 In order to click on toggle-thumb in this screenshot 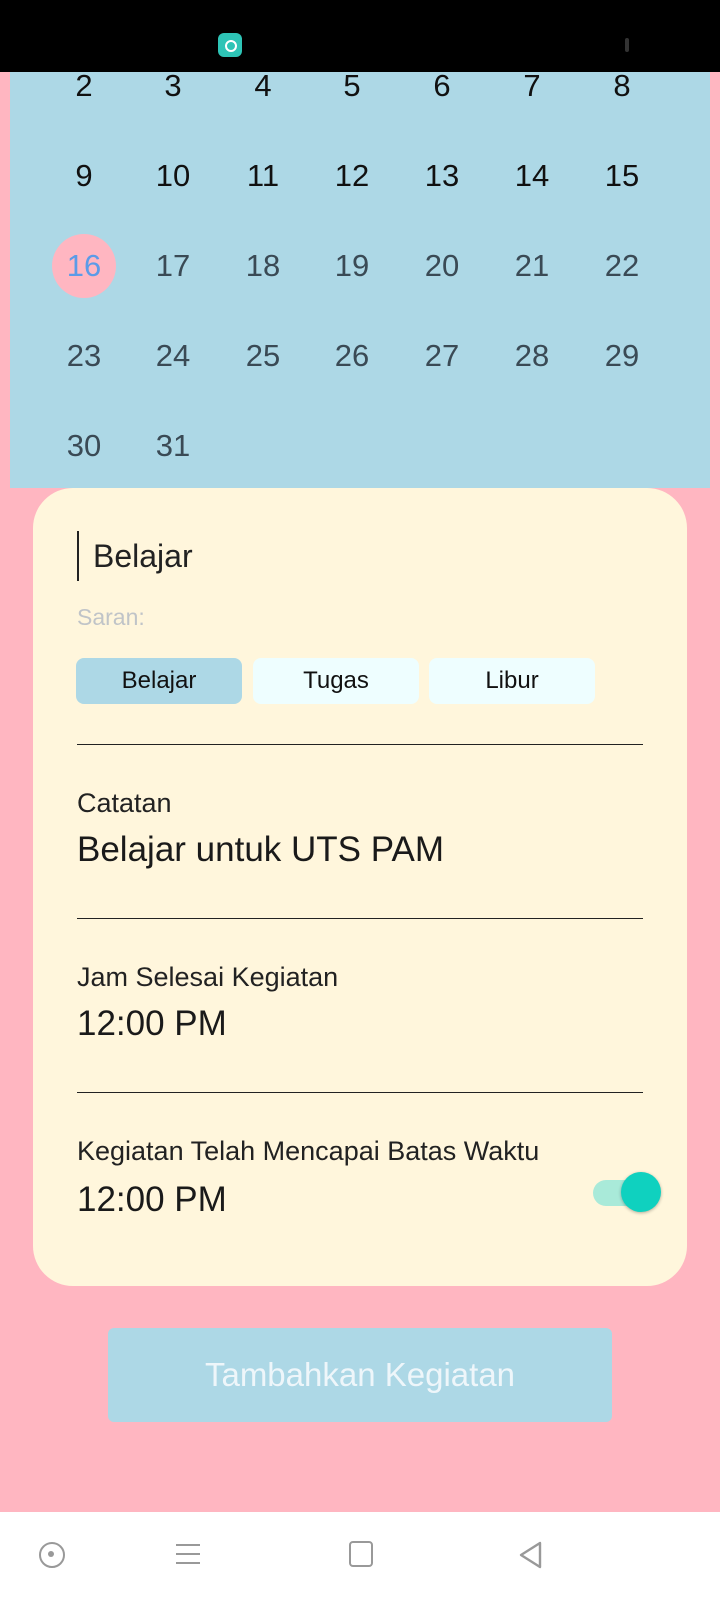, I will do `click(641, 1192)`.